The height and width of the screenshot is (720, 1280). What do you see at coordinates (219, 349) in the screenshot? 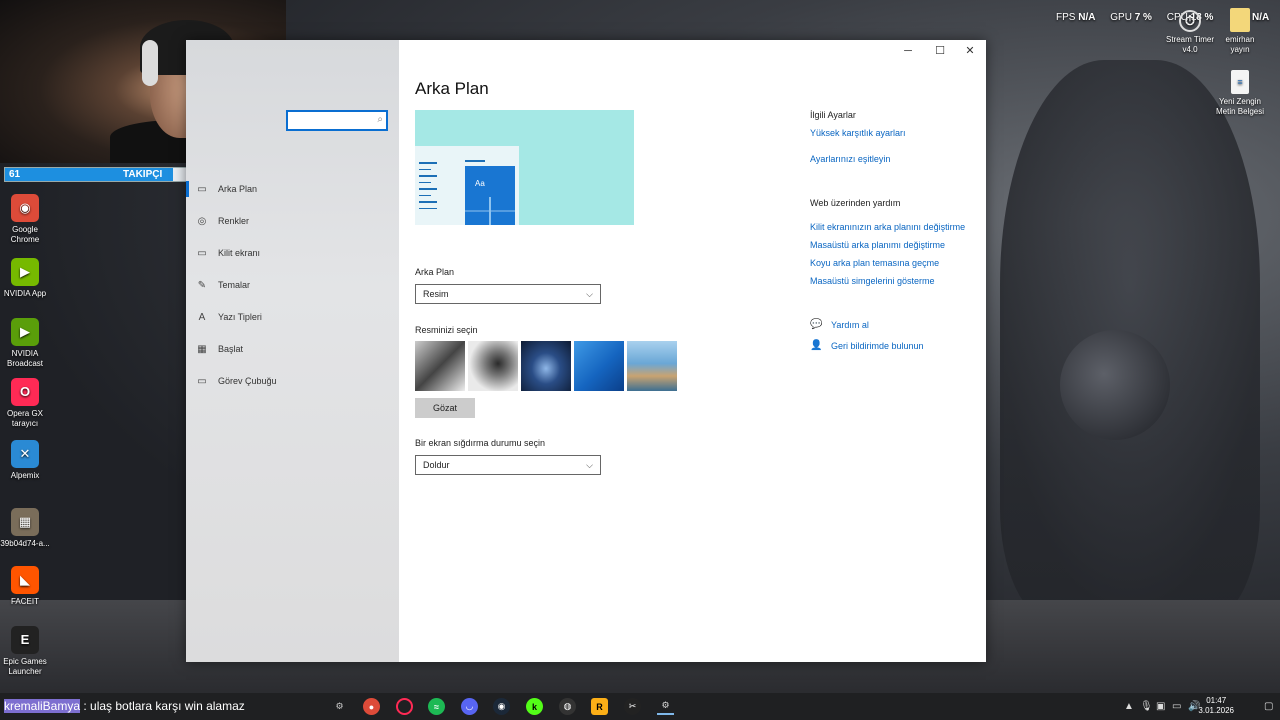
I see `nav-item-5: ▦ Başlat` at bounding box center [219, 349].